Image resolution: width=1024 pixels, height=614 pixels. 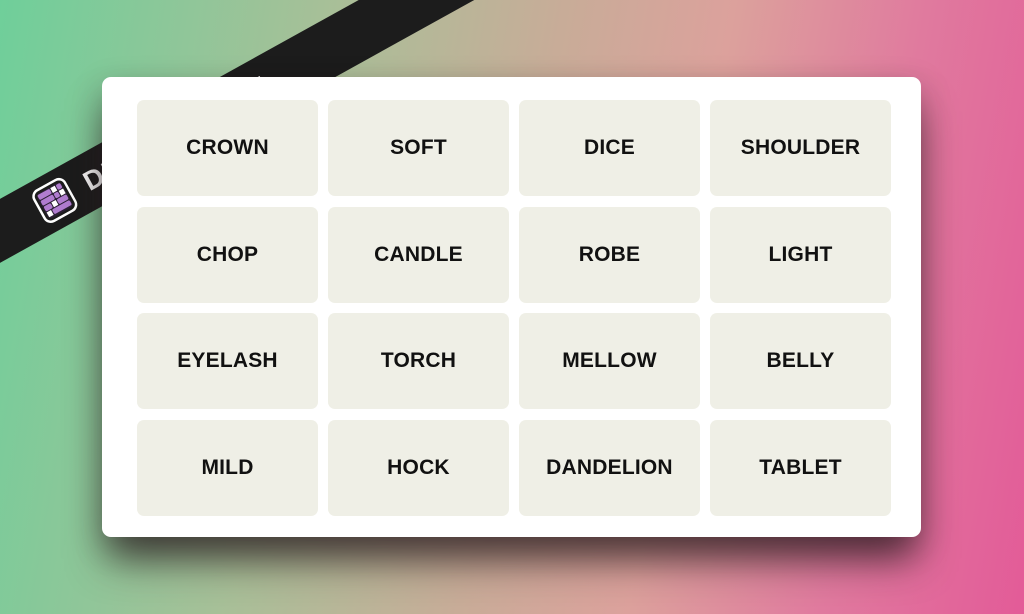 I want to click on word-label: LIGHT, so click(x=800, y=254).